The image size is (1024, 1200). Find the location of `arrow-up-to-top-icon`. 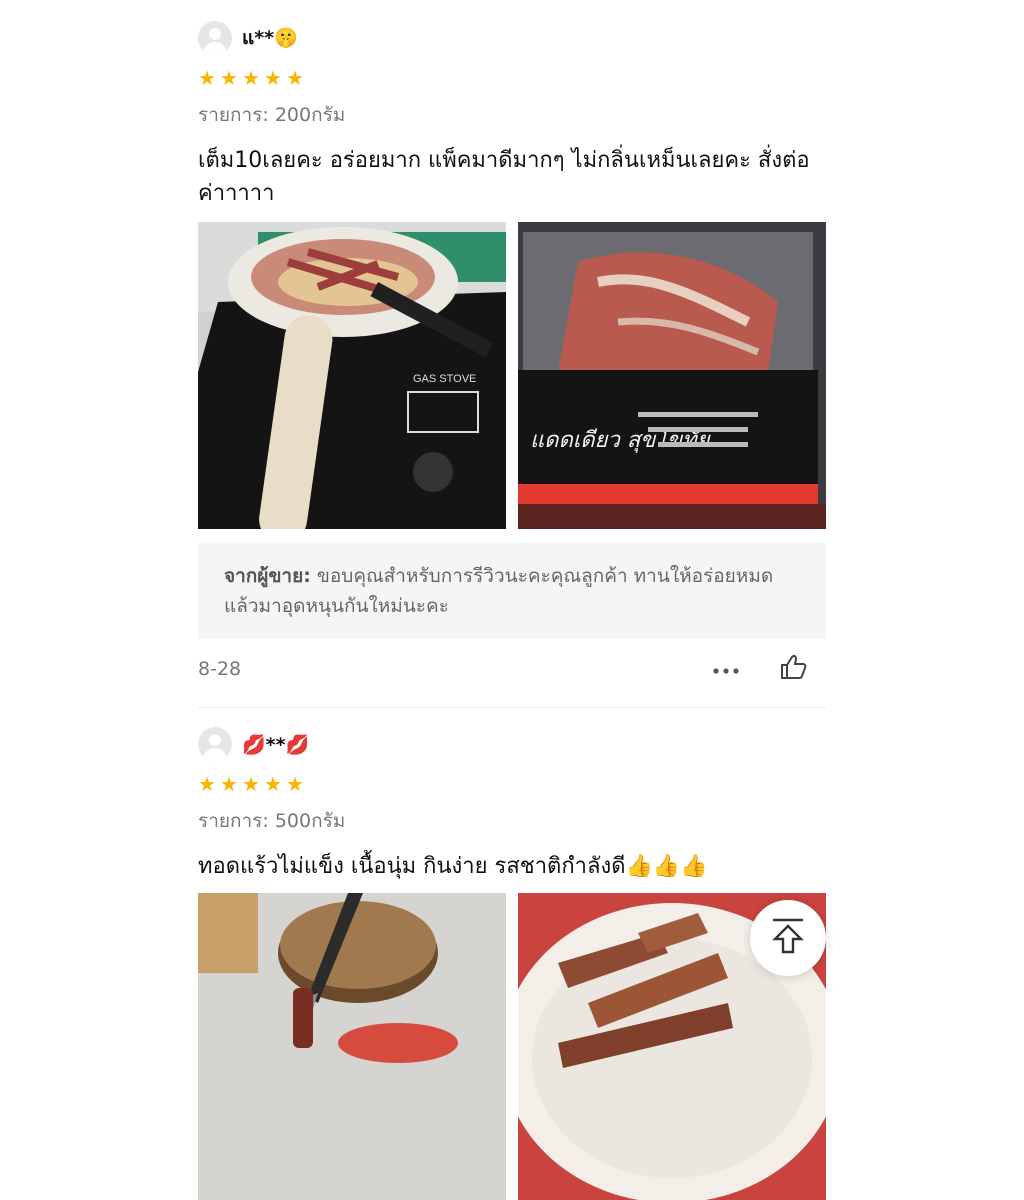

arrow-up-to-top-icon is located at coordinates (788, 938).